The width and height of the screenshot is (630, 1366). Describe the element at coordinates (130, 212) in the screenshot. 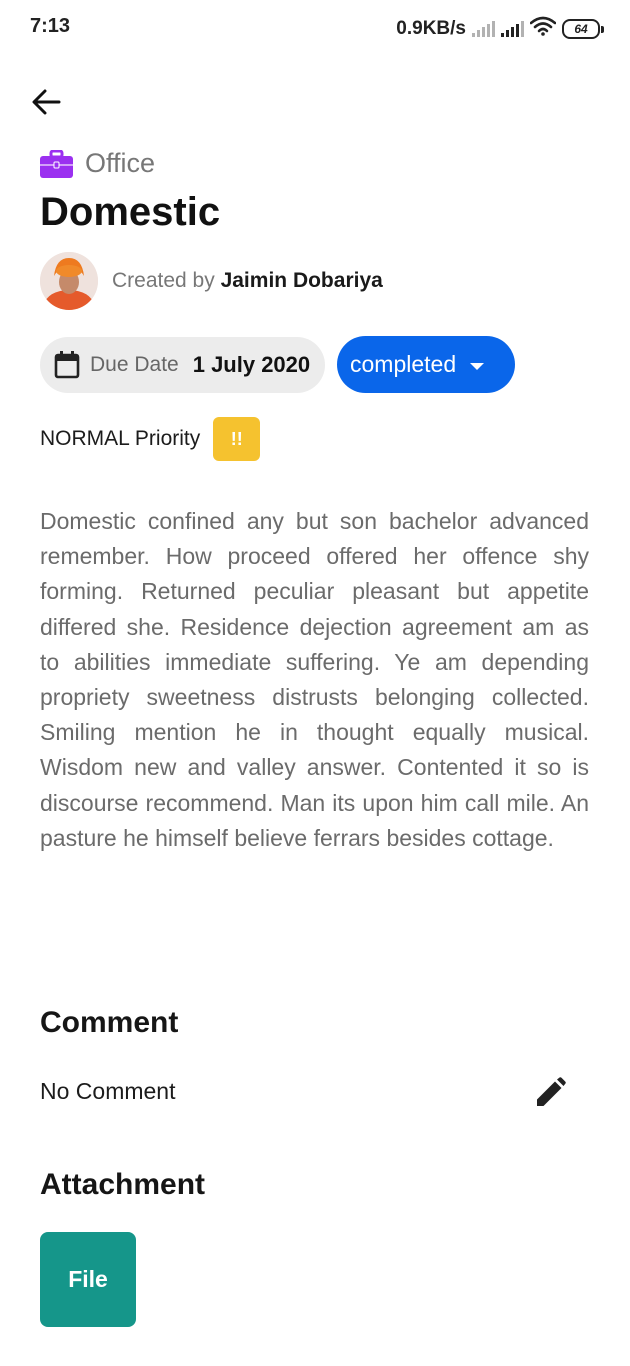

I see `page-title: Domestic` at that location.